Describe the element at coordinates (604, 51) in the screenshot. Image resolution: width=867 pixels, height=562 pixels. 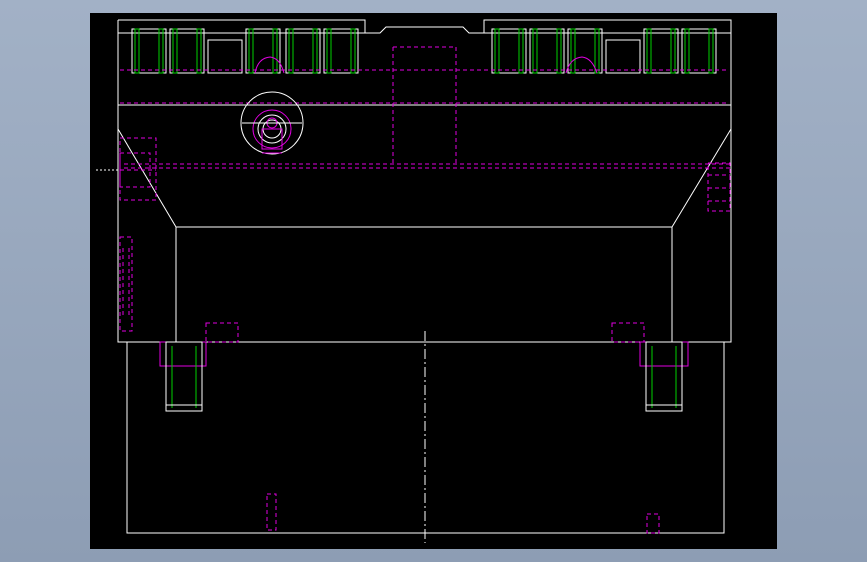
I see `top-screw-row-right` at that location.